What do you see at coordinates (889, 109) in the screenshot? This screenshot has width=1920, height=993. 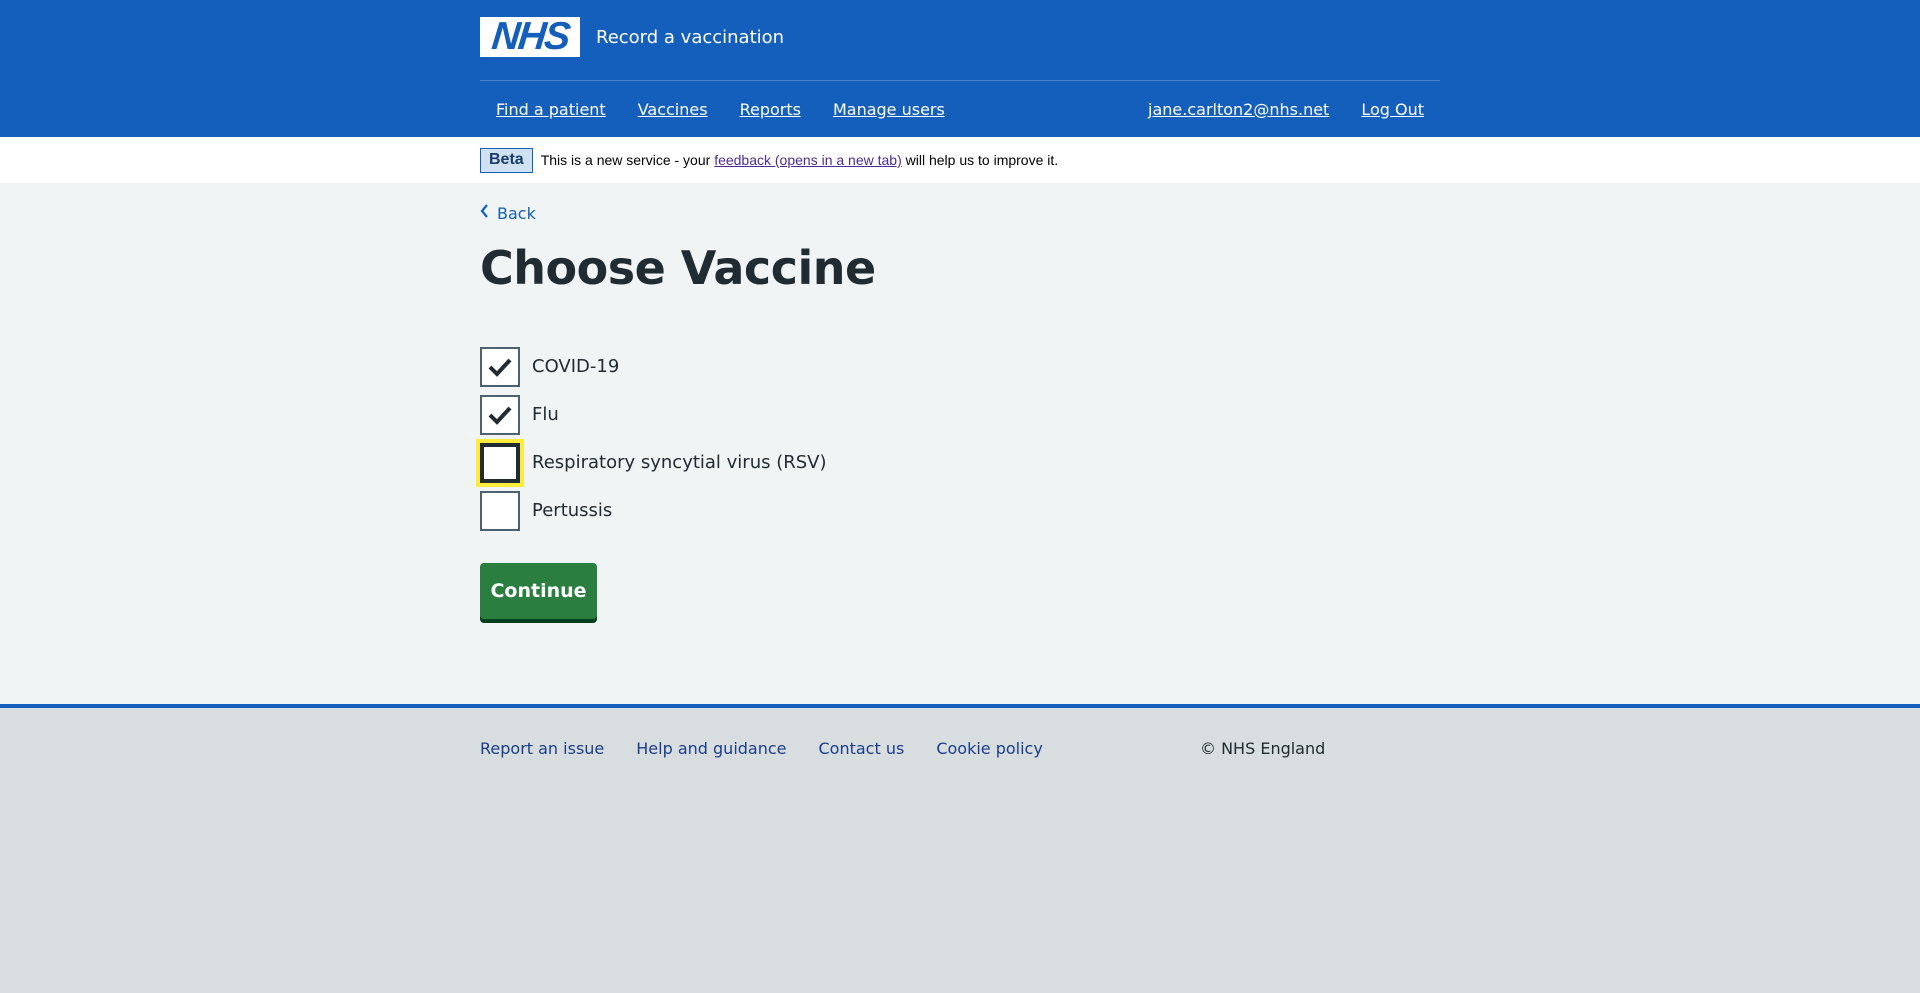 I see `nav-manage-users: Manage users` at bounding box center [889, 109].